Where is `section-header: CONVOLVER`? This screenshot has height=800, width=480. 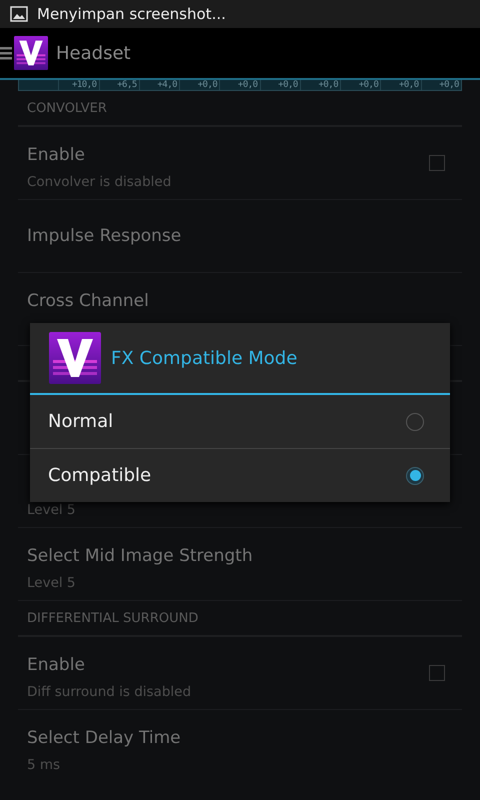
section-header: CONVOLVER is located at coordinates (67, 108).